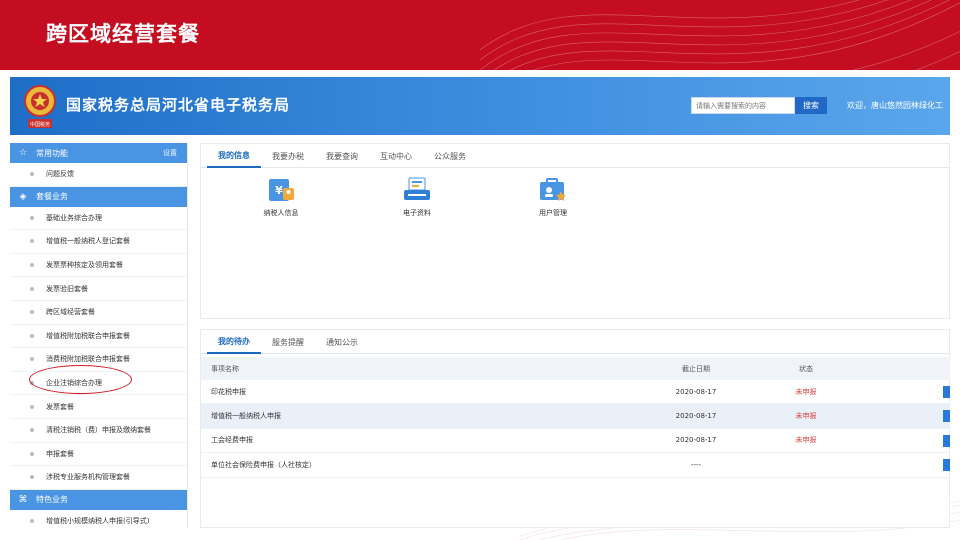 This screenshot has height=540, width=960. I want to click on quick-link-label: 用户管理, so click(553, 213).